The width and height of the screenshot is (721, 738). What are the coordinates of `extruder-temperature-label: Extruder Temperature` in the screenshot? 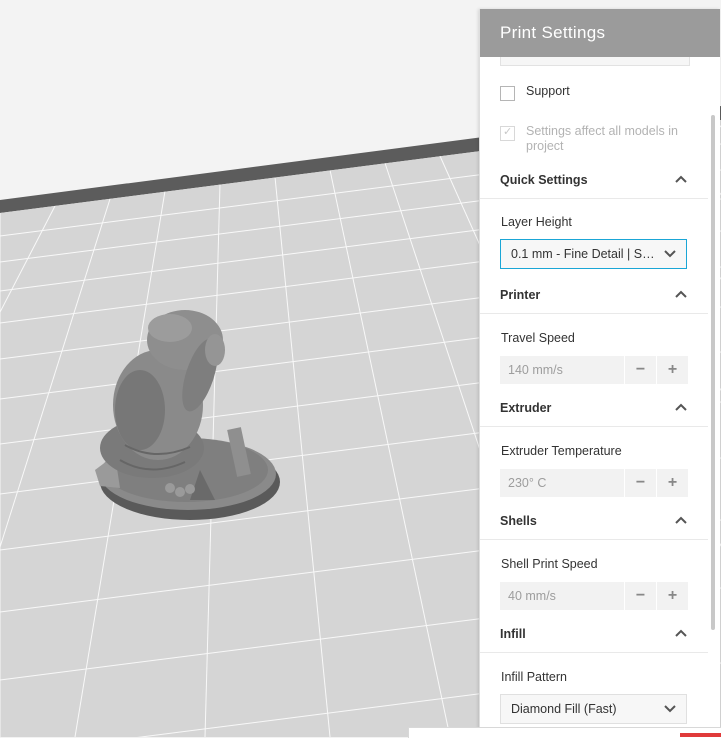 It's located at (561, 451).